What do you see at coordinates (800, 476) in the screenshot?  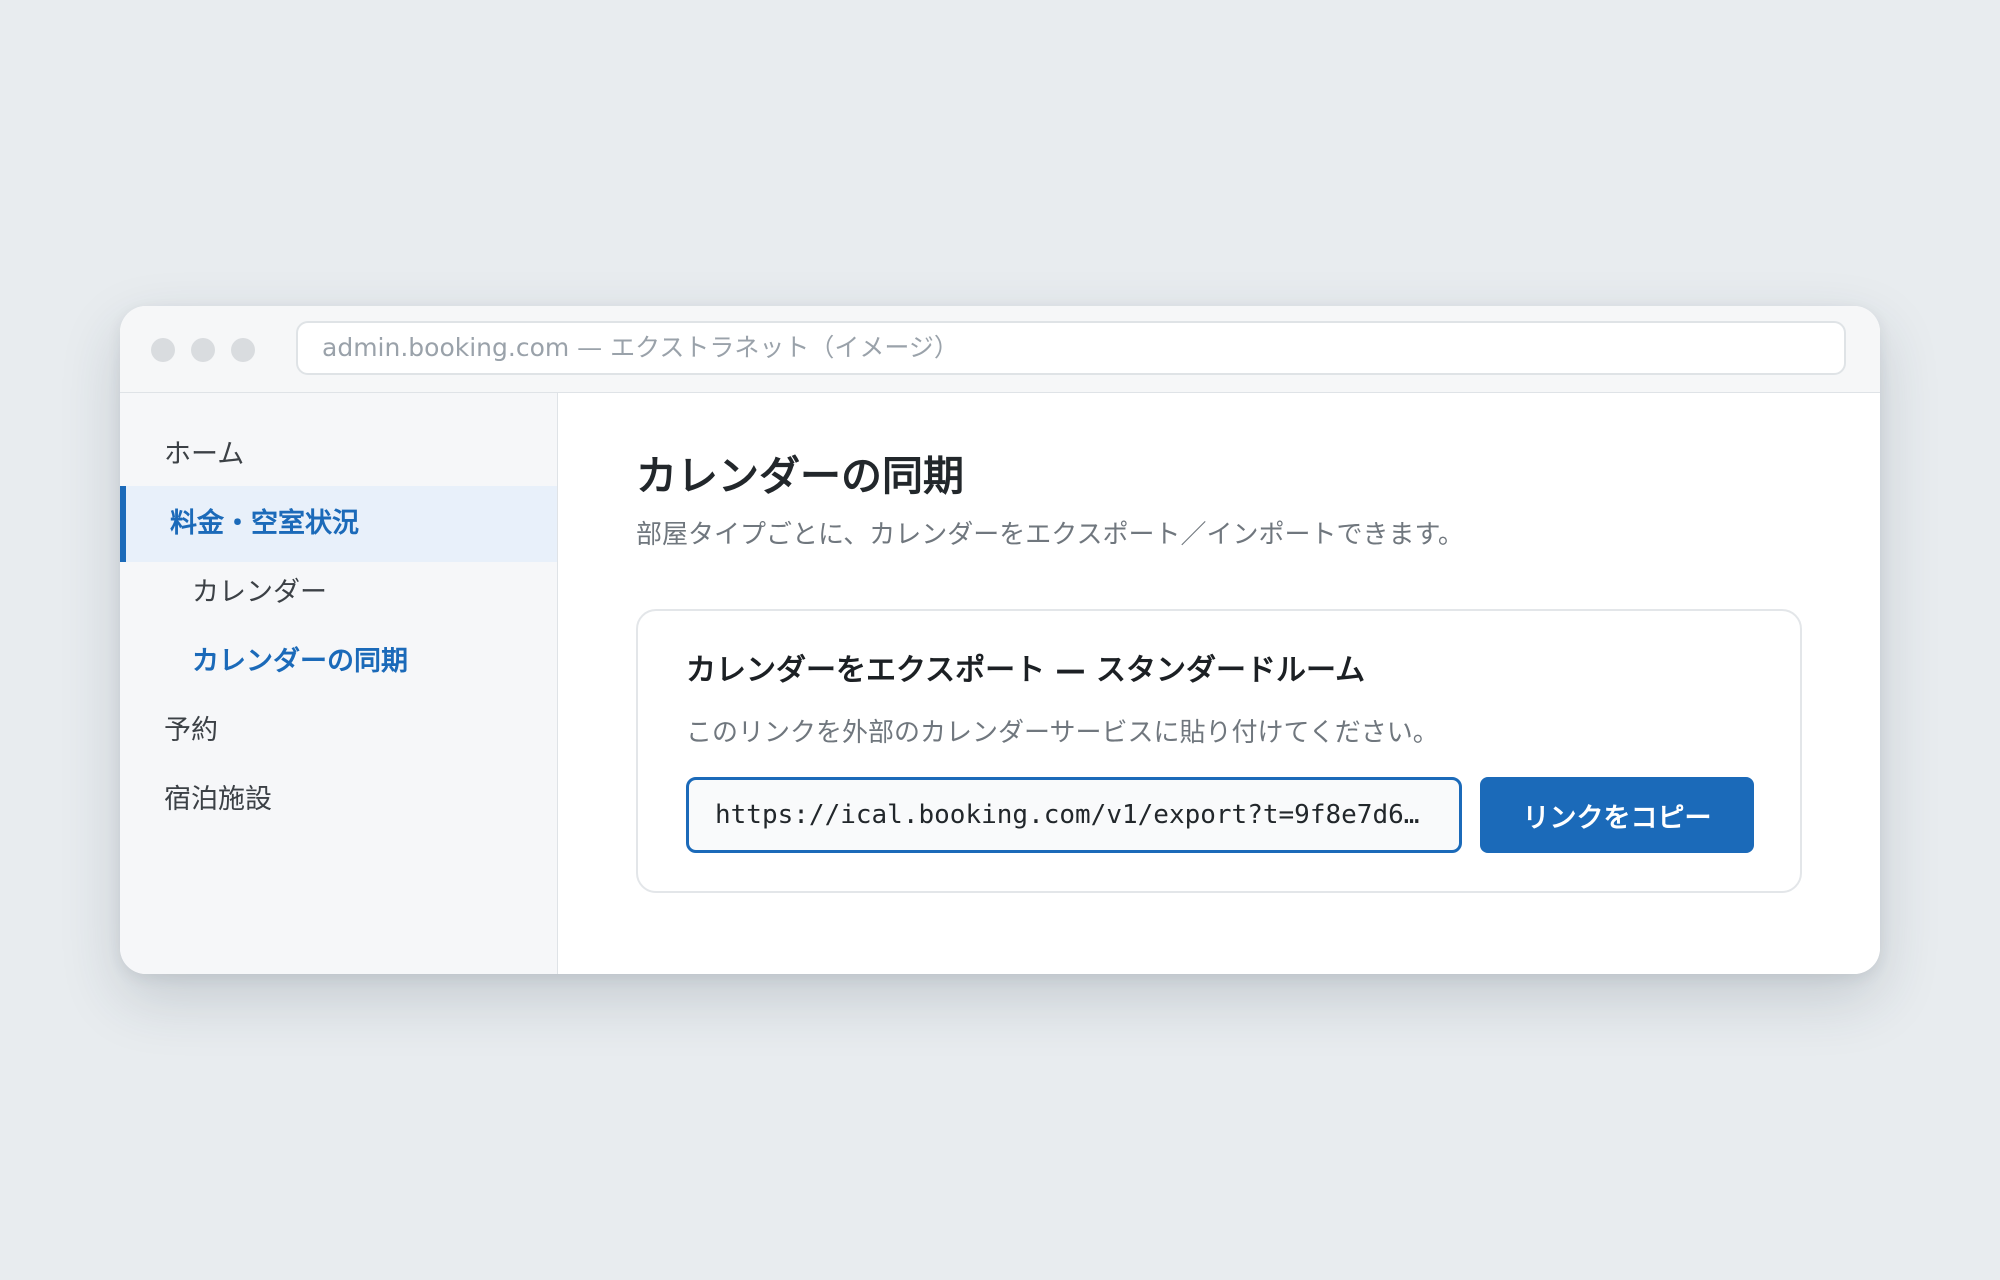 I see `page-title: カレンダーの同期` at bounding box center [800, 476].